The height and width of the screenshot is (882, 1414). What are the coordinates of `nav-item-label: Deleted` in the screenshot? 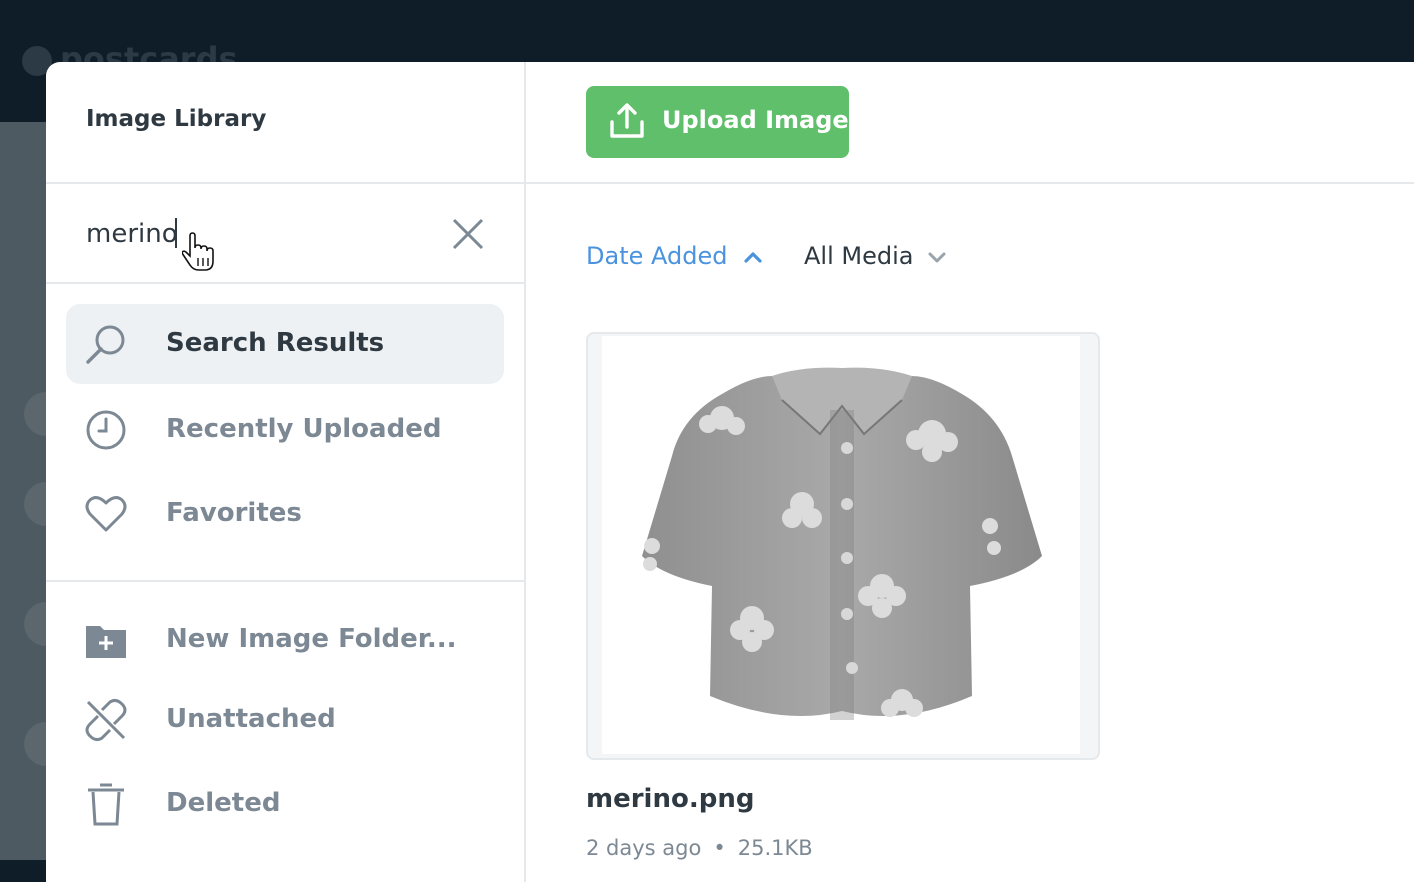 It's located at (223, 803).